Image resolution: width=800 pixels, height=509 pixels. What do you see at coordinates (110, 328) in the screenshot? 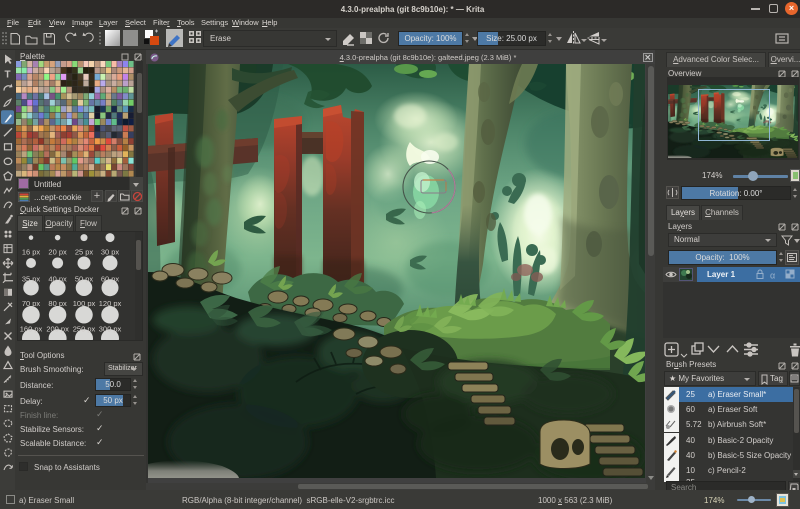
I see `svg-text: 300 px` at bounding box center [110, 328].